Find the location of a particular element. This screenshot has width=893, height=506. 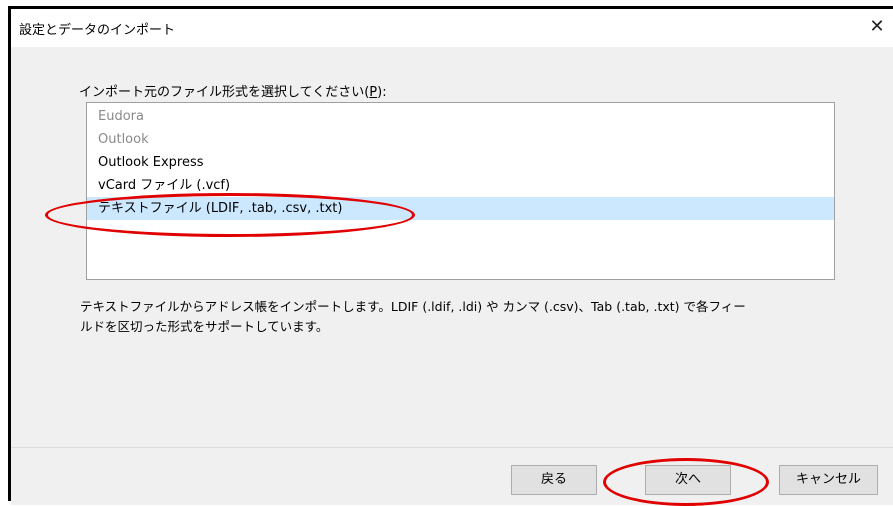

title-bar: 設定とデータのインポート ✕ is located at coordinates (452, 28).